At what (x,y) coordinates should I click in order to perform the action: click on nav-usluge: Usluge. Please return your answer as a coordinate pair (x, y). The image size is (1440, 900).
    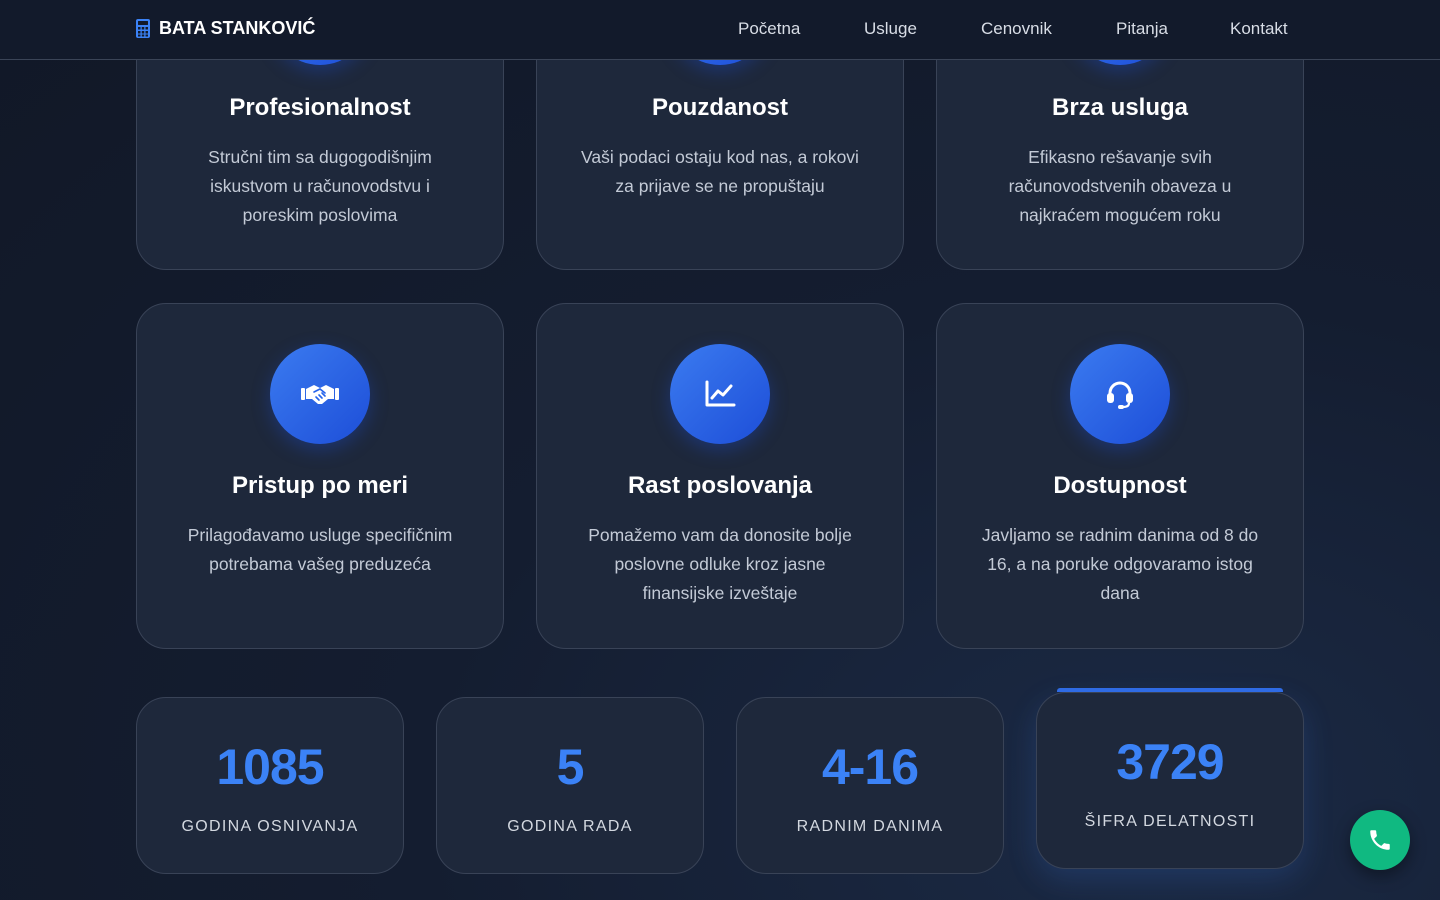
    Looking at the image, I should click on (890, 29).